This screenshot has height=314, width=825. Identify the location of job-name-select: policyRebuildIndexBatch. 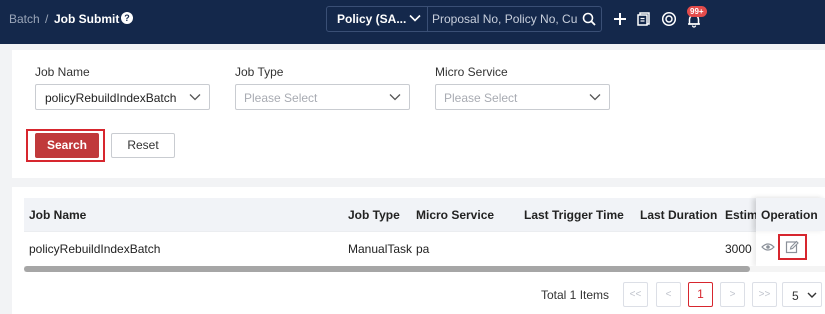
(122, 97).